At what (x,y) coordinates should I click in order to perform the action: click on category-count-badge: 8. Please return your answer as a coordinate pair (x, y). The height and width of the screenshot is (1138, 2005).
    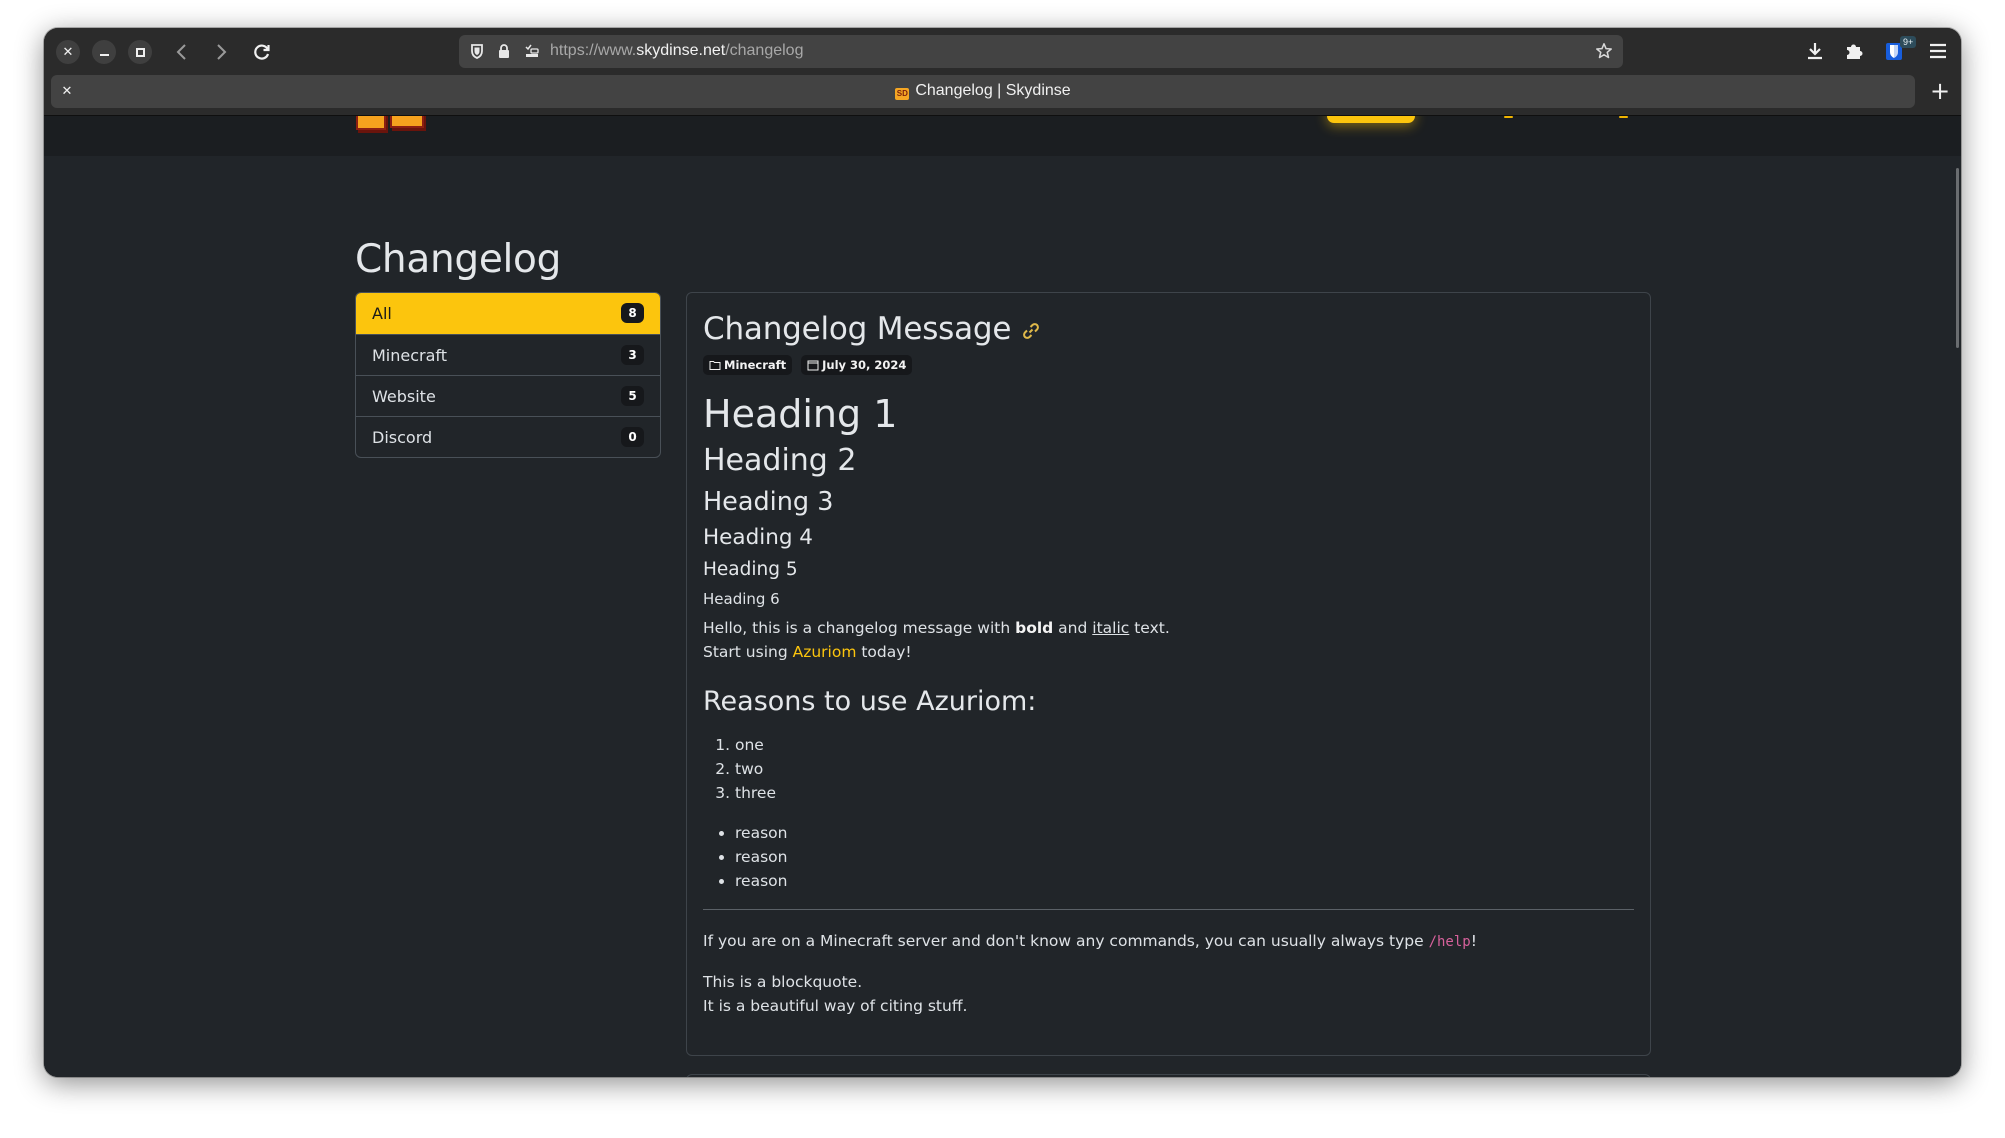
    Looking at the image, I should click on (632, 313).